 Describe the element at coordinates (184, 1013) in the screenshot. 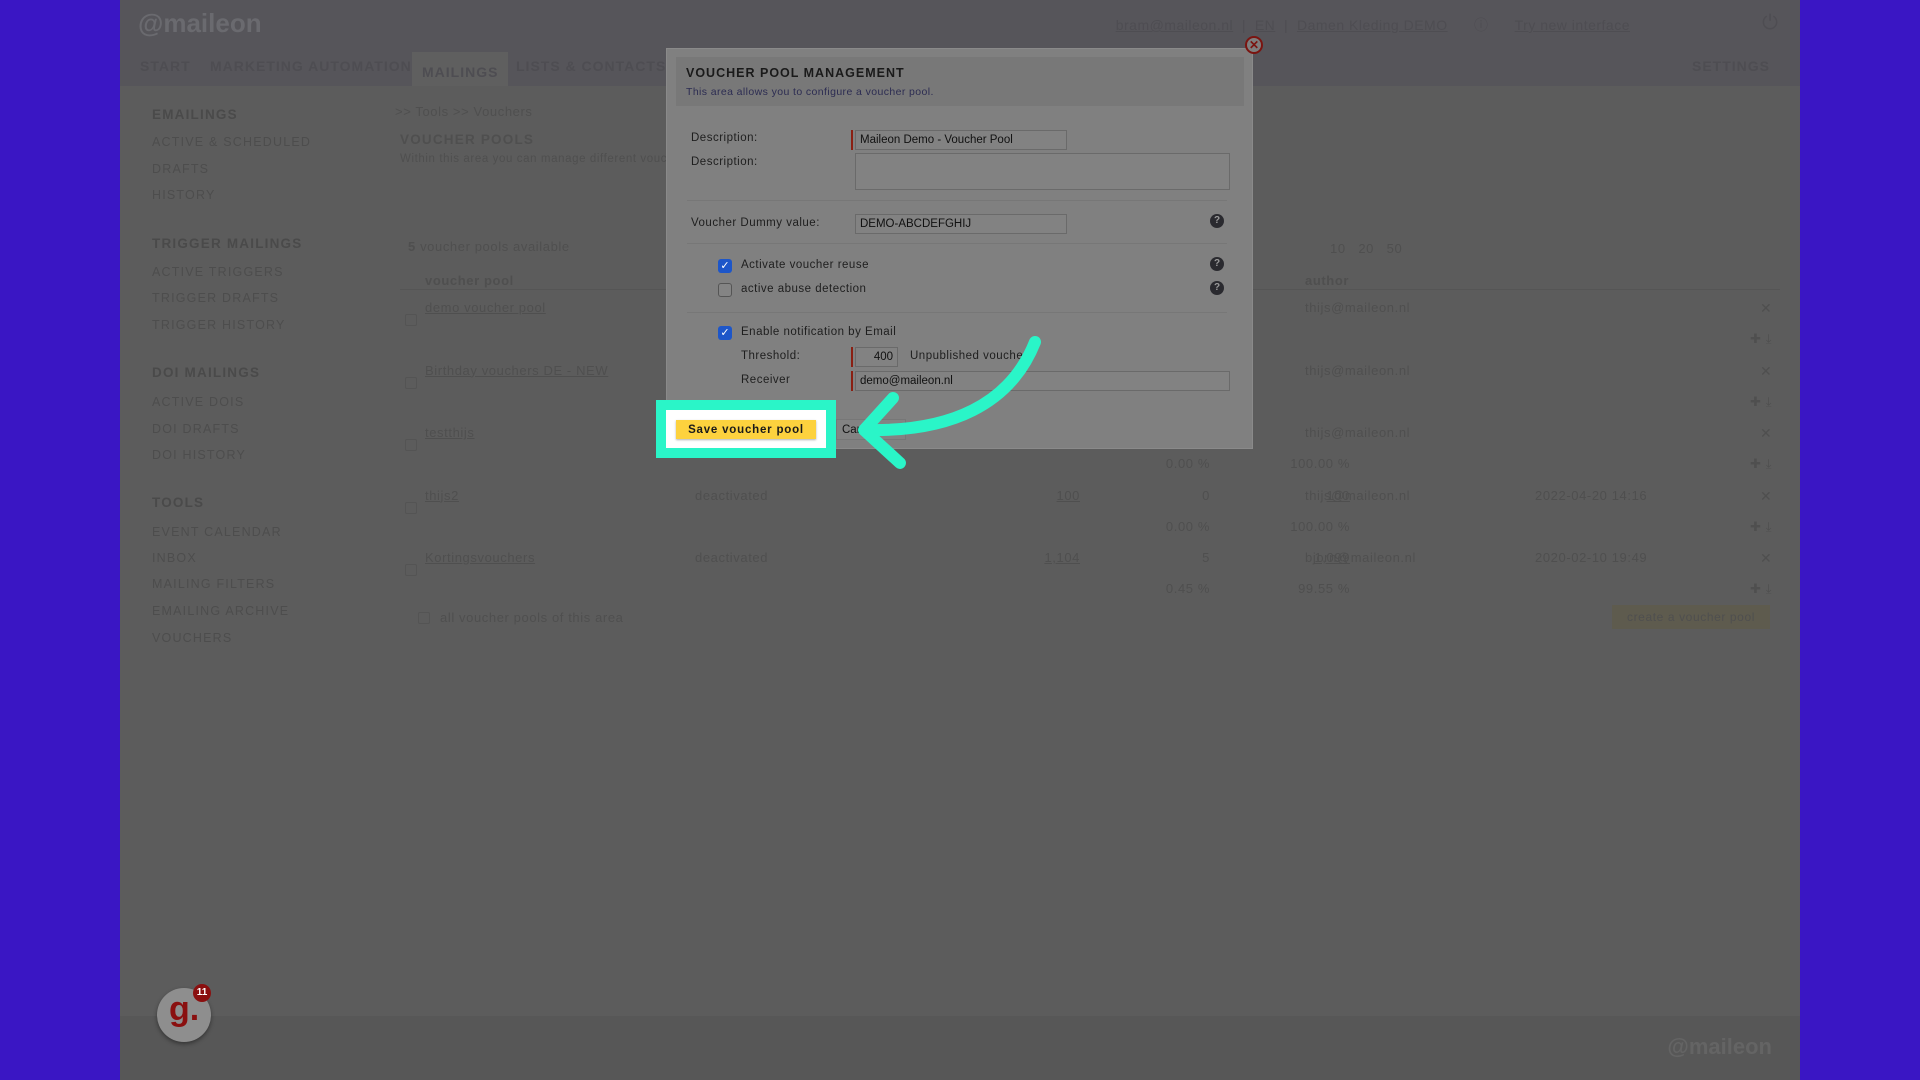

I see `guide-badge: g. 11` at that location.